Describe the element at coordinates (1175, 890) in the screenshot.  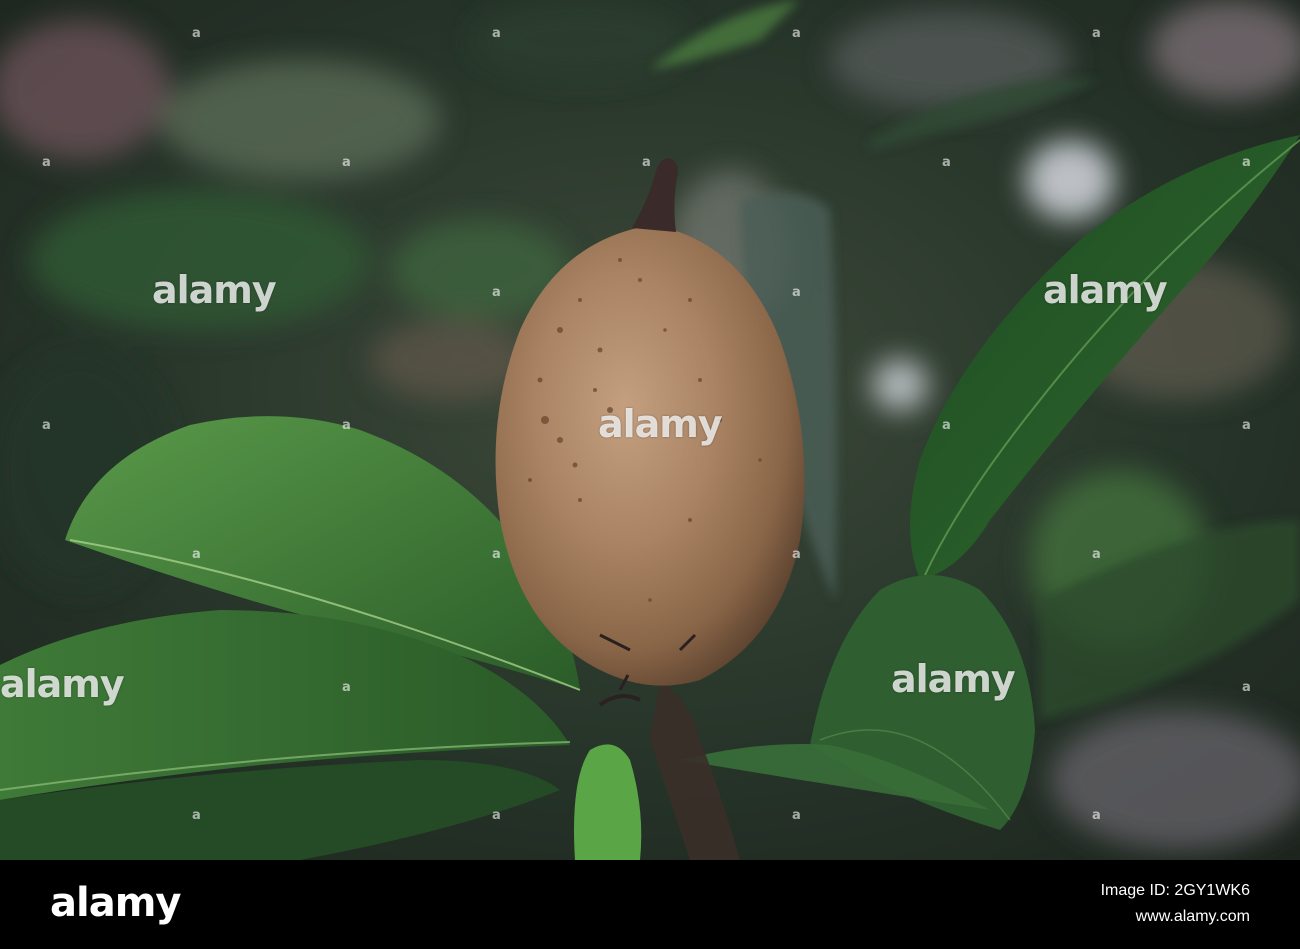
I see `image-id-label: Image ID: 2GY1WK6` at that location.